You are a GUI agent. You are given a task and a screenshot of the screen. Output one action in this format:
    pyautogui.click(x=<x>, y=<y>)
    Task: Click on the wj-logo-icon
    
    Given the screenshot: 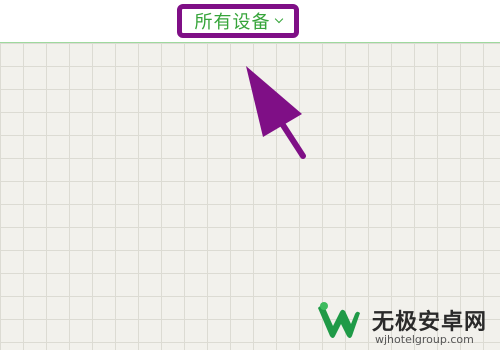 What is the action you would take?
    pyautogui.click(x=339, y=320)
    